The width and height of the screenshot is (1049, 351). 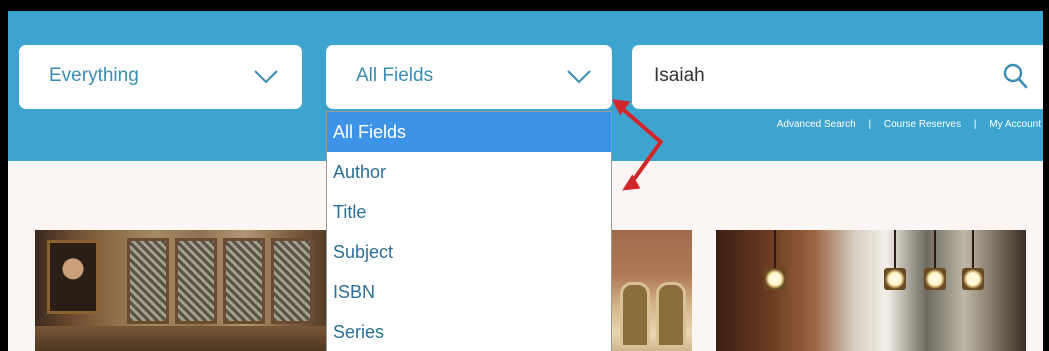 I want to click on field-option-isbn: ISBN, so click(x=469, y=292).